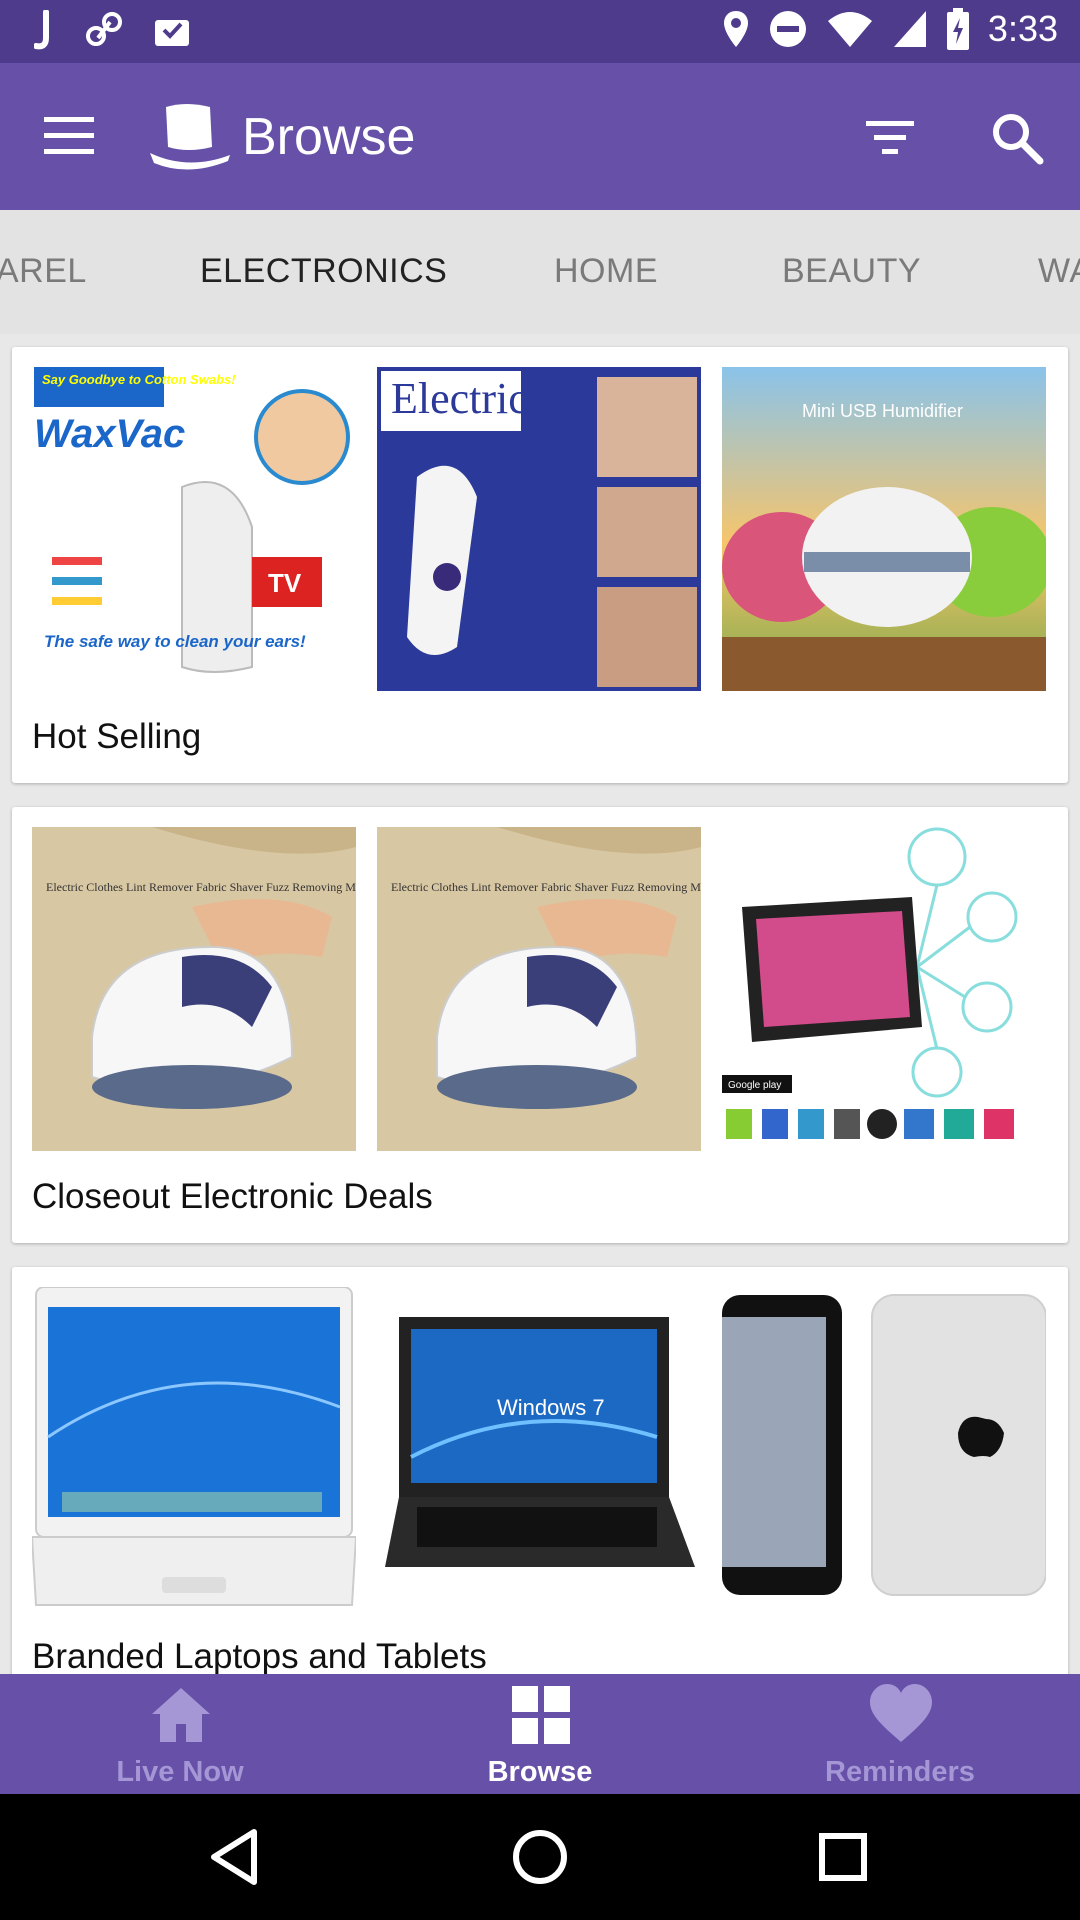  I want to click on nav-reminders: Reminders, so click(900, 1734).